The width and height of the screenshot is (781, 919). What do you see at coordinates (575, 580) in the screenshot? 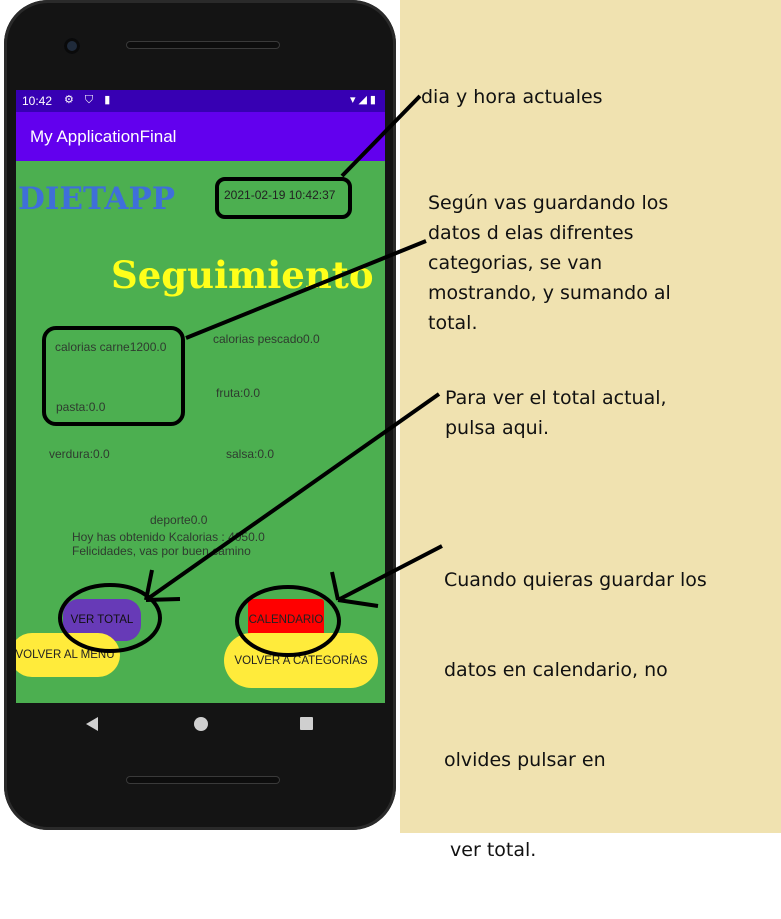
I see `annotation-line: Cuando quieras guardar los` at bounding box center [575, 580].